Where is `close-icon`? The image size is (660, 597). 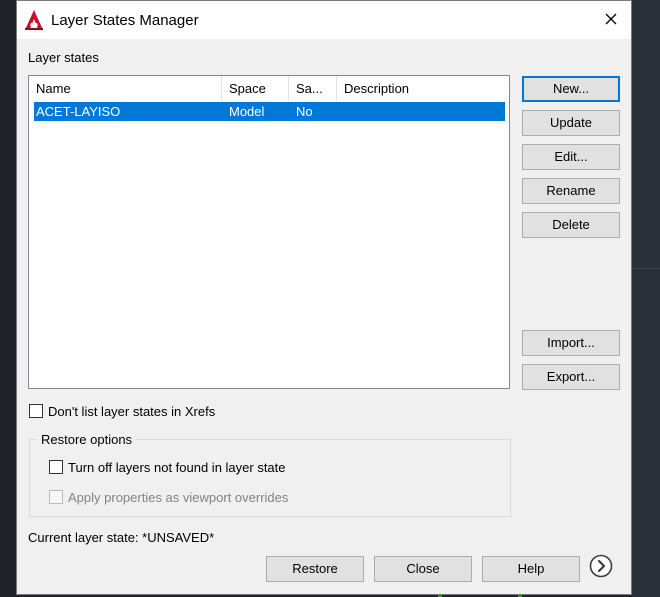 close-icon is located at coordinates (611, 19).